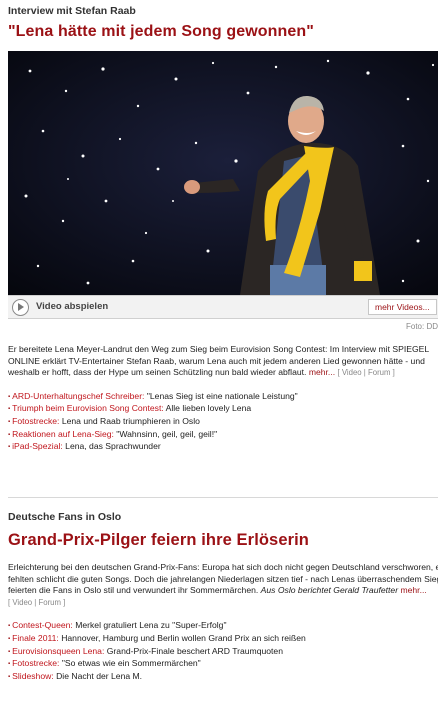  Describe the element at coordinates (65, 517) in the screenshot. I see `article-kicker: Deutsche Fans in Oslo` at that location.